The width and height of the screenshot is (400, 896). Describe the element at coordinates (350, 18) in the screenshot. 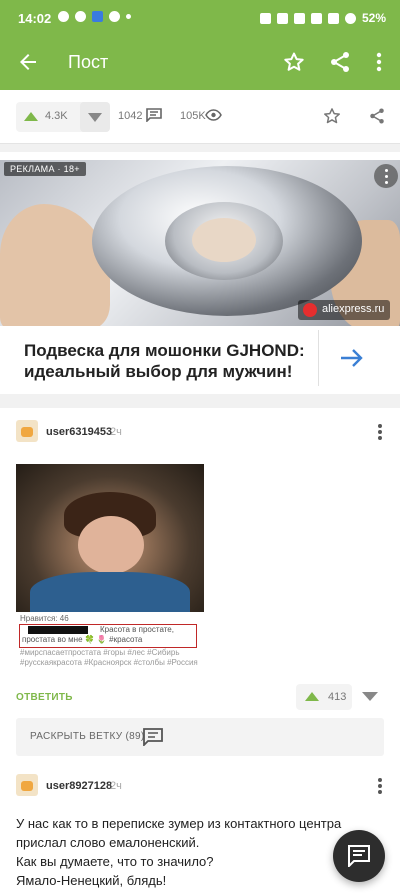

I see `battery-icon` at that location.